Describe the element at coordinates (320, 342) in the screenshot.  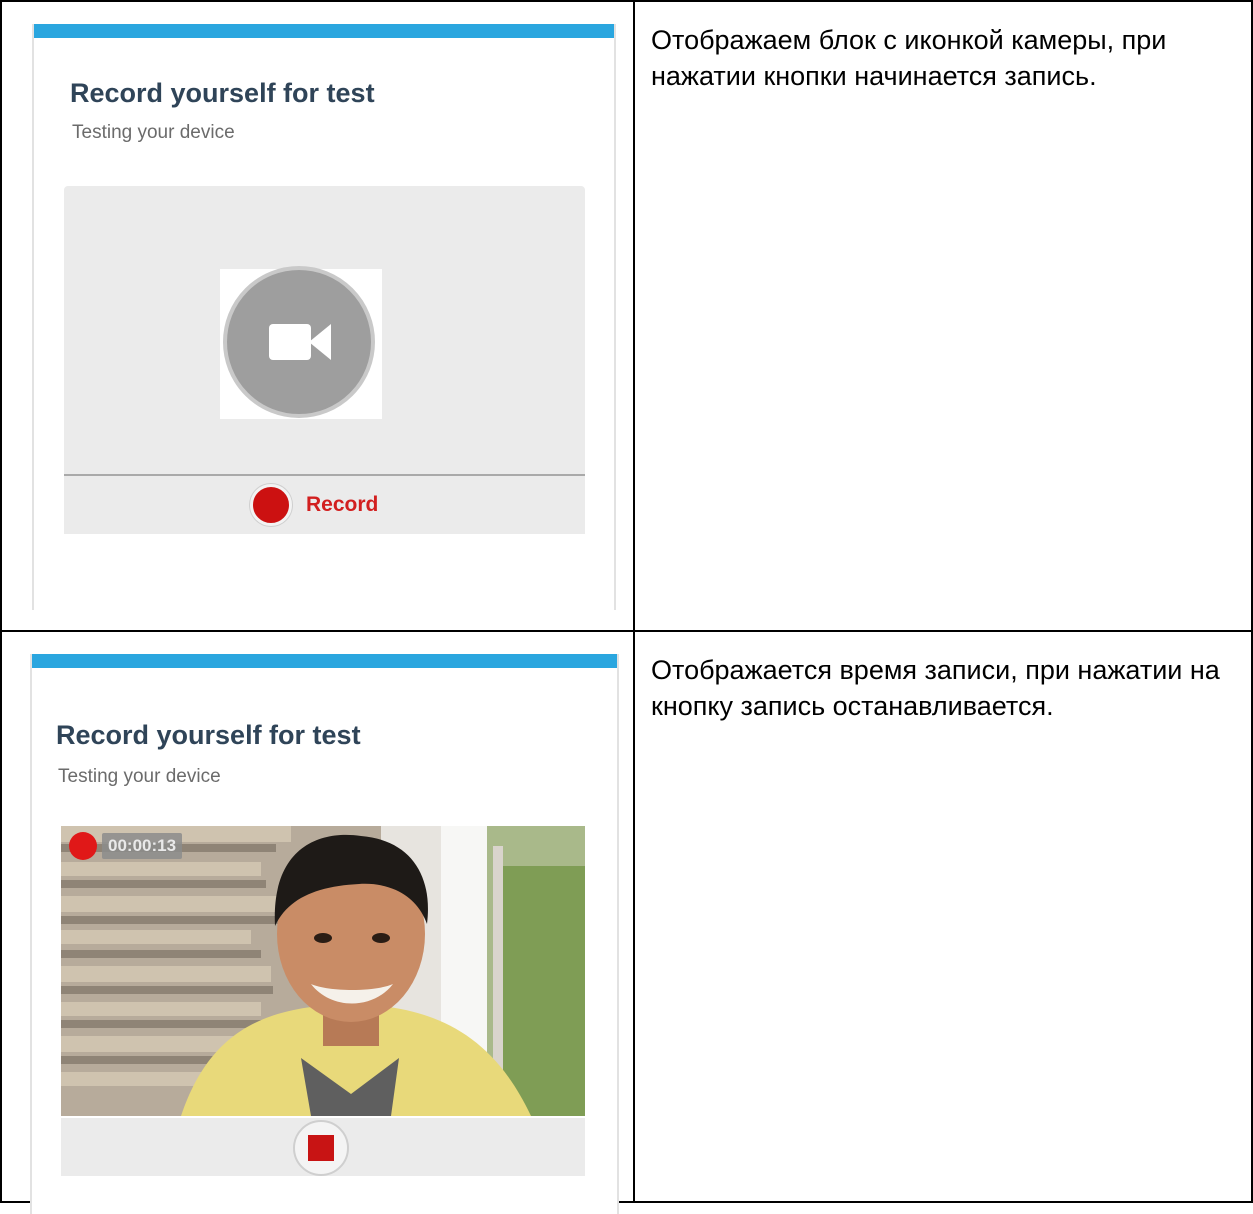
I see `camera-lens-shape` at that location.